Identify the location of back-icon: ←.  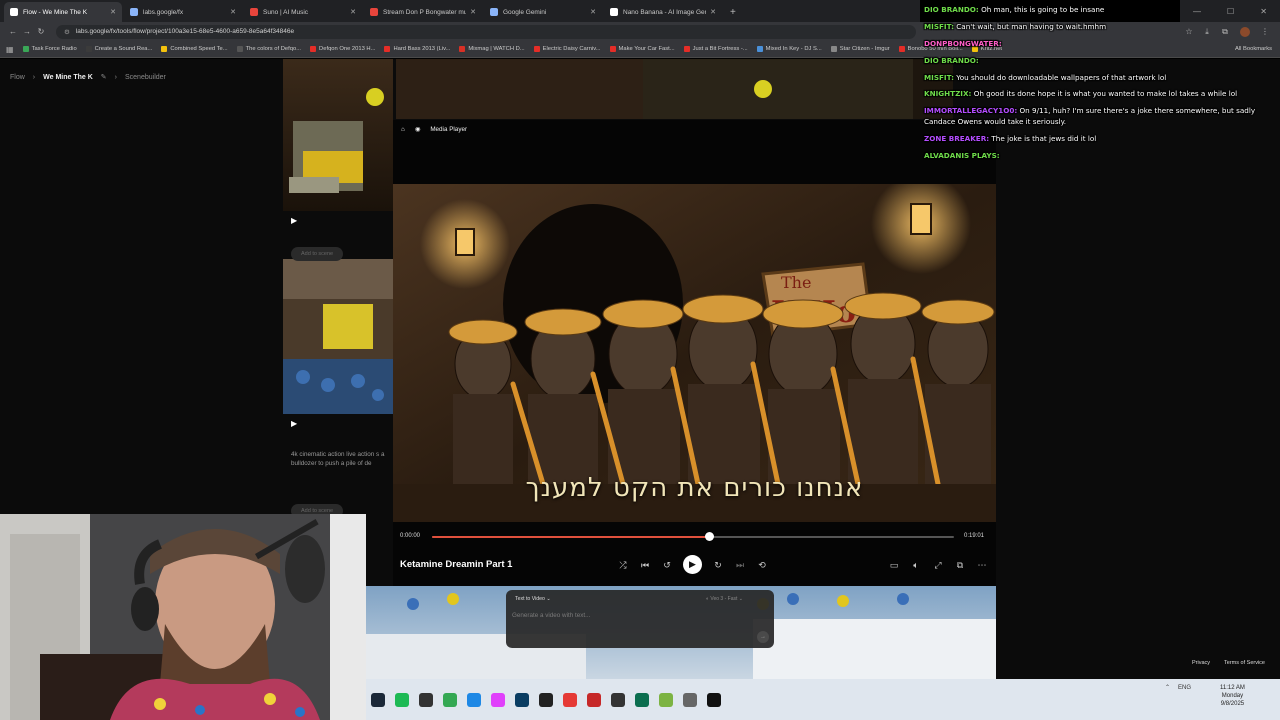
(13, 31).